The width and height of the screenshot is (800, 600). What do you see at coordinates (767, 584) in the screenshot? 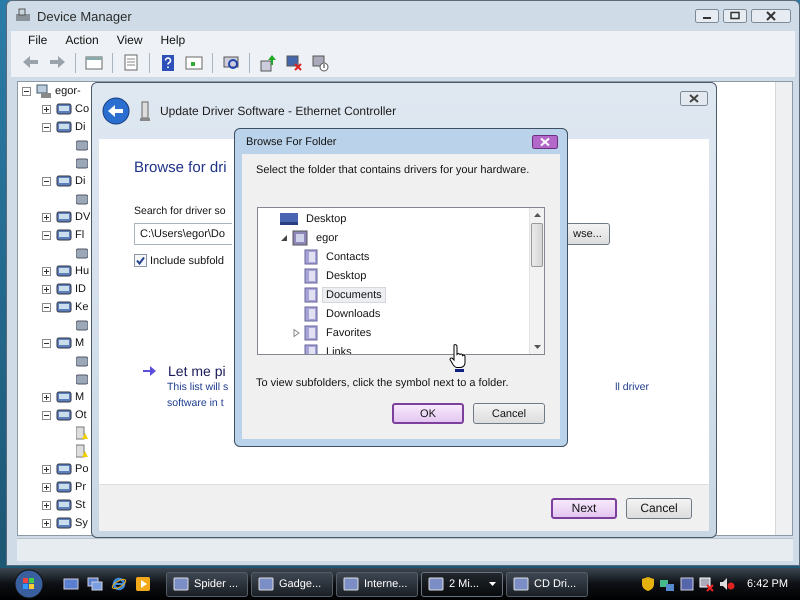
I see `clock: 6:42 PM` at bounding box center [767, 584].